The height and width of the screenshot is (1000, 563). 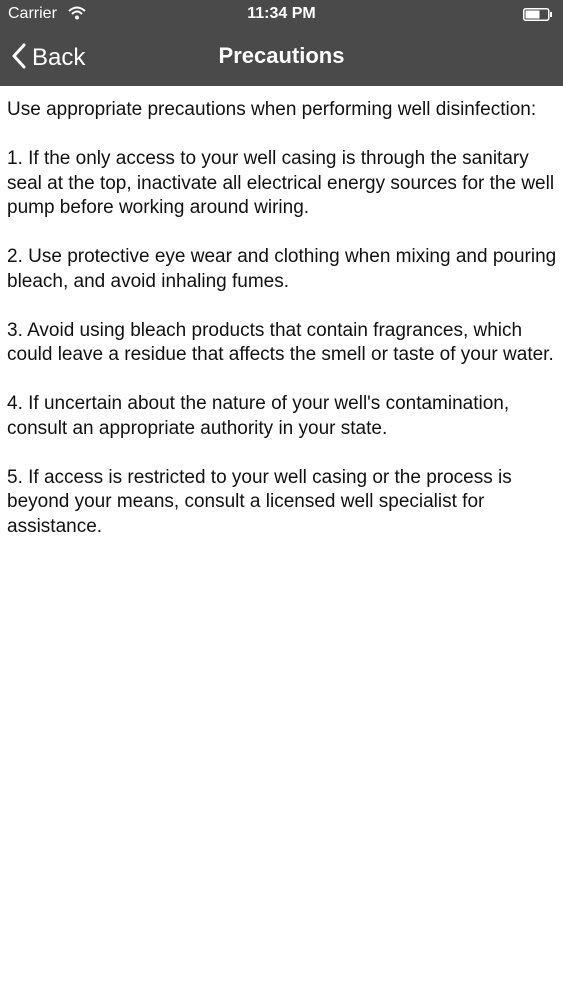 I want to click on navigation-bar: Back Precautions, so click(x=281, y=58).